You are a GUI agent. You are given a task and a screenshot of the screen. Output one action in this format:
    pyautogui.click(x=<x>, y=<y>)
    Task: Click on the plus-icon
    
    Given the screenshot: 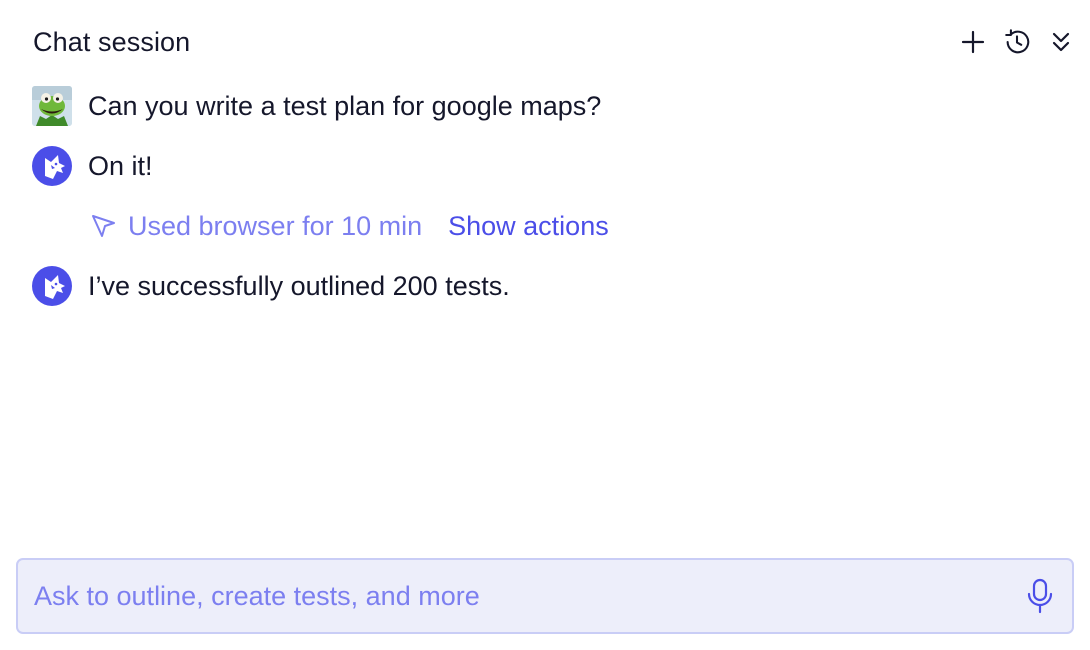 What is the action you would take?
    pyautogui.click(x=973, y=42)
    